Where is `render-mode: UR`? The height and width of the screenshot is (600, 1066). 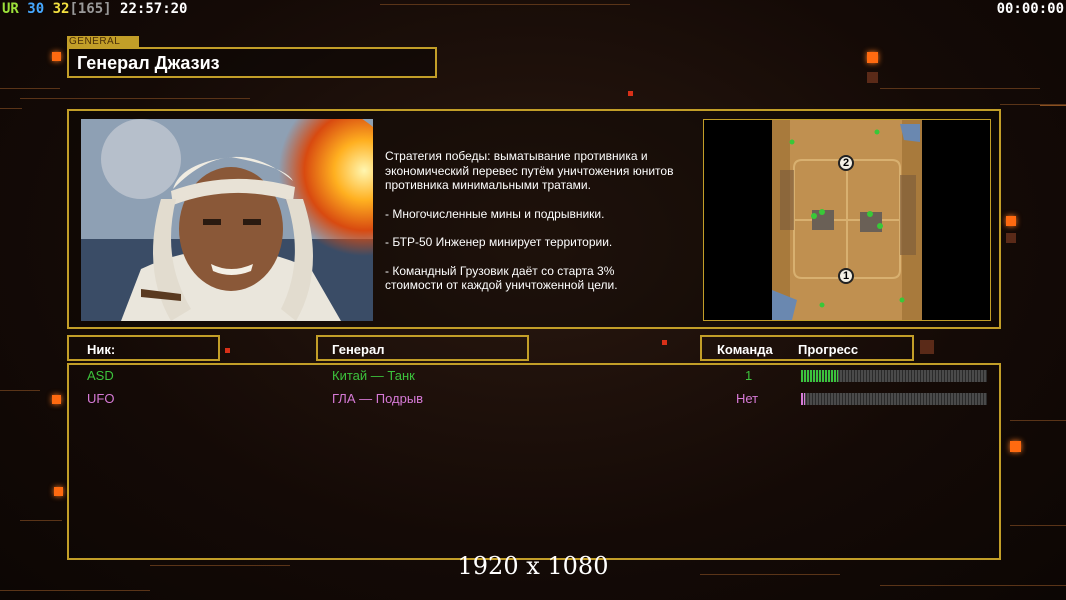
render-mode: UR is located at coordinates (10, 9).